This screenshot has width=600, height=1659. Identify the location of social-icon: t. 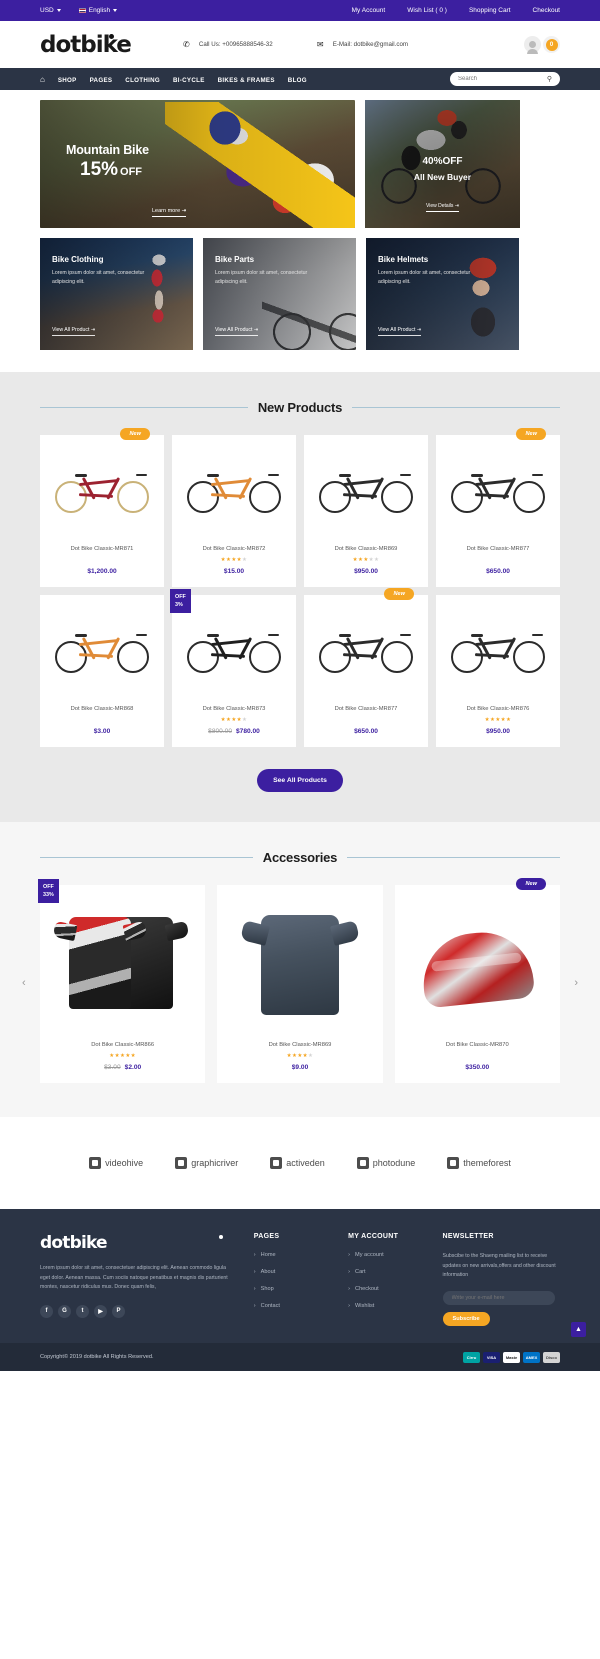
(82, 1311).